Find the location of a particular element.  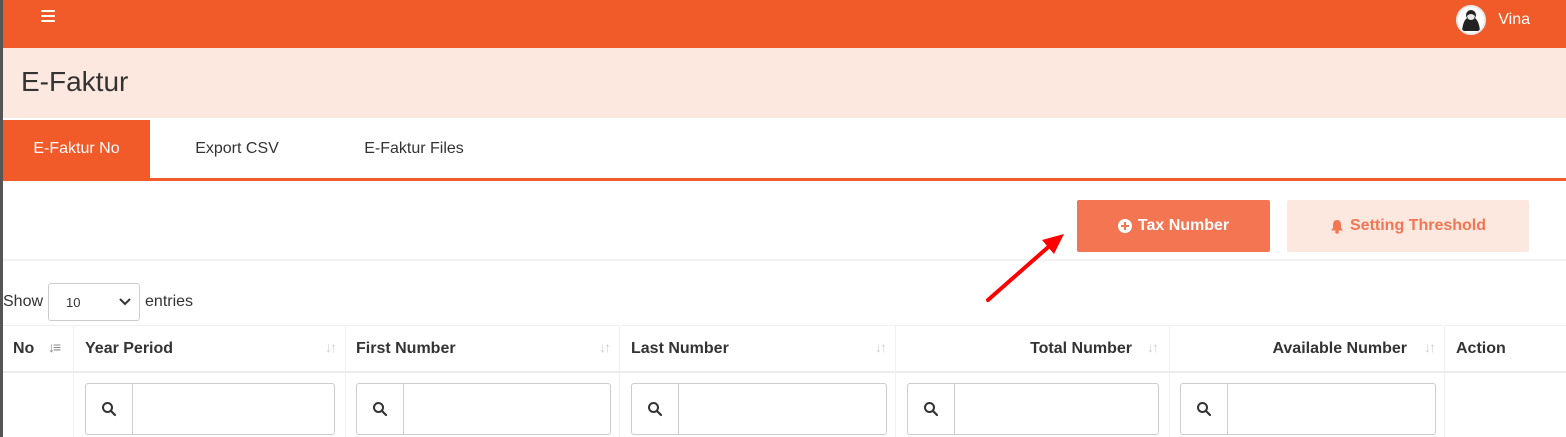

top-navbar: Vina is located at coordinates (784, 24).